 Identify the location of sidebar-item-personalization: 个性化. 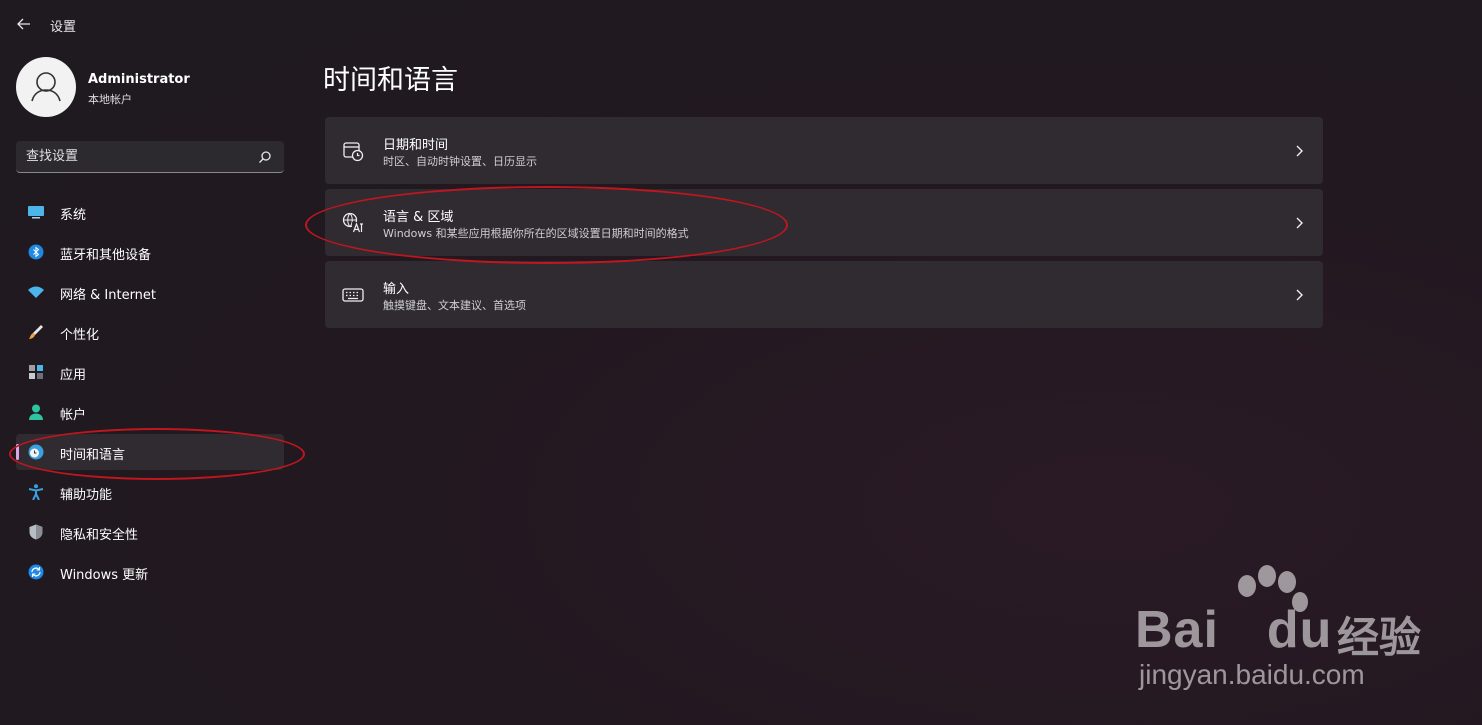
(150, 332).